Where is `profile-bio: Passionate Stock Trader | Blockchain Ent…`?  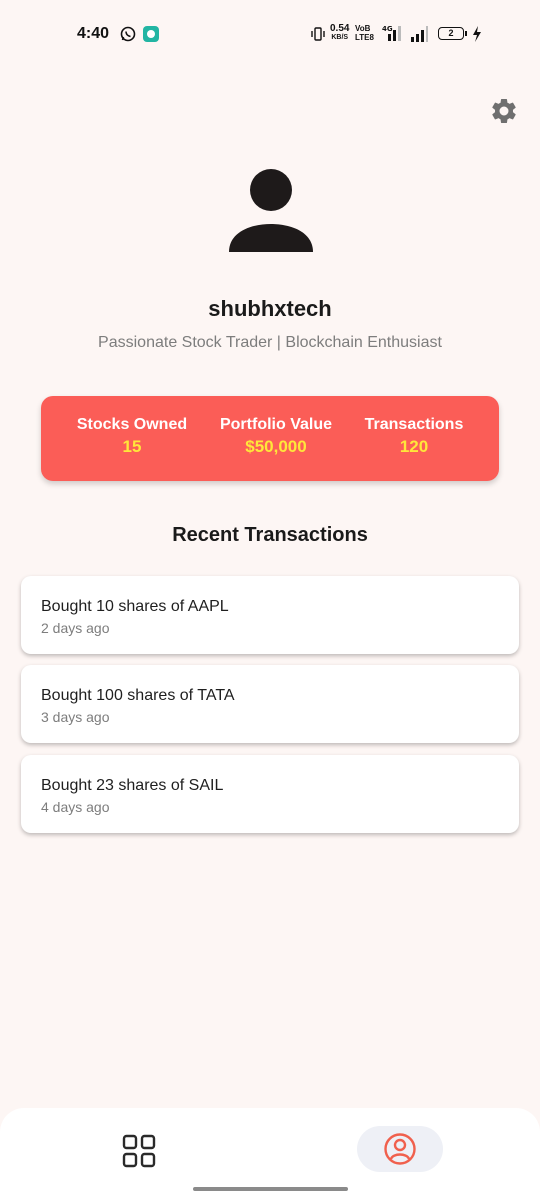
profile-bio: Passionate Stock Trader | Blockchain Ent… is located at coordinates (270, 342).